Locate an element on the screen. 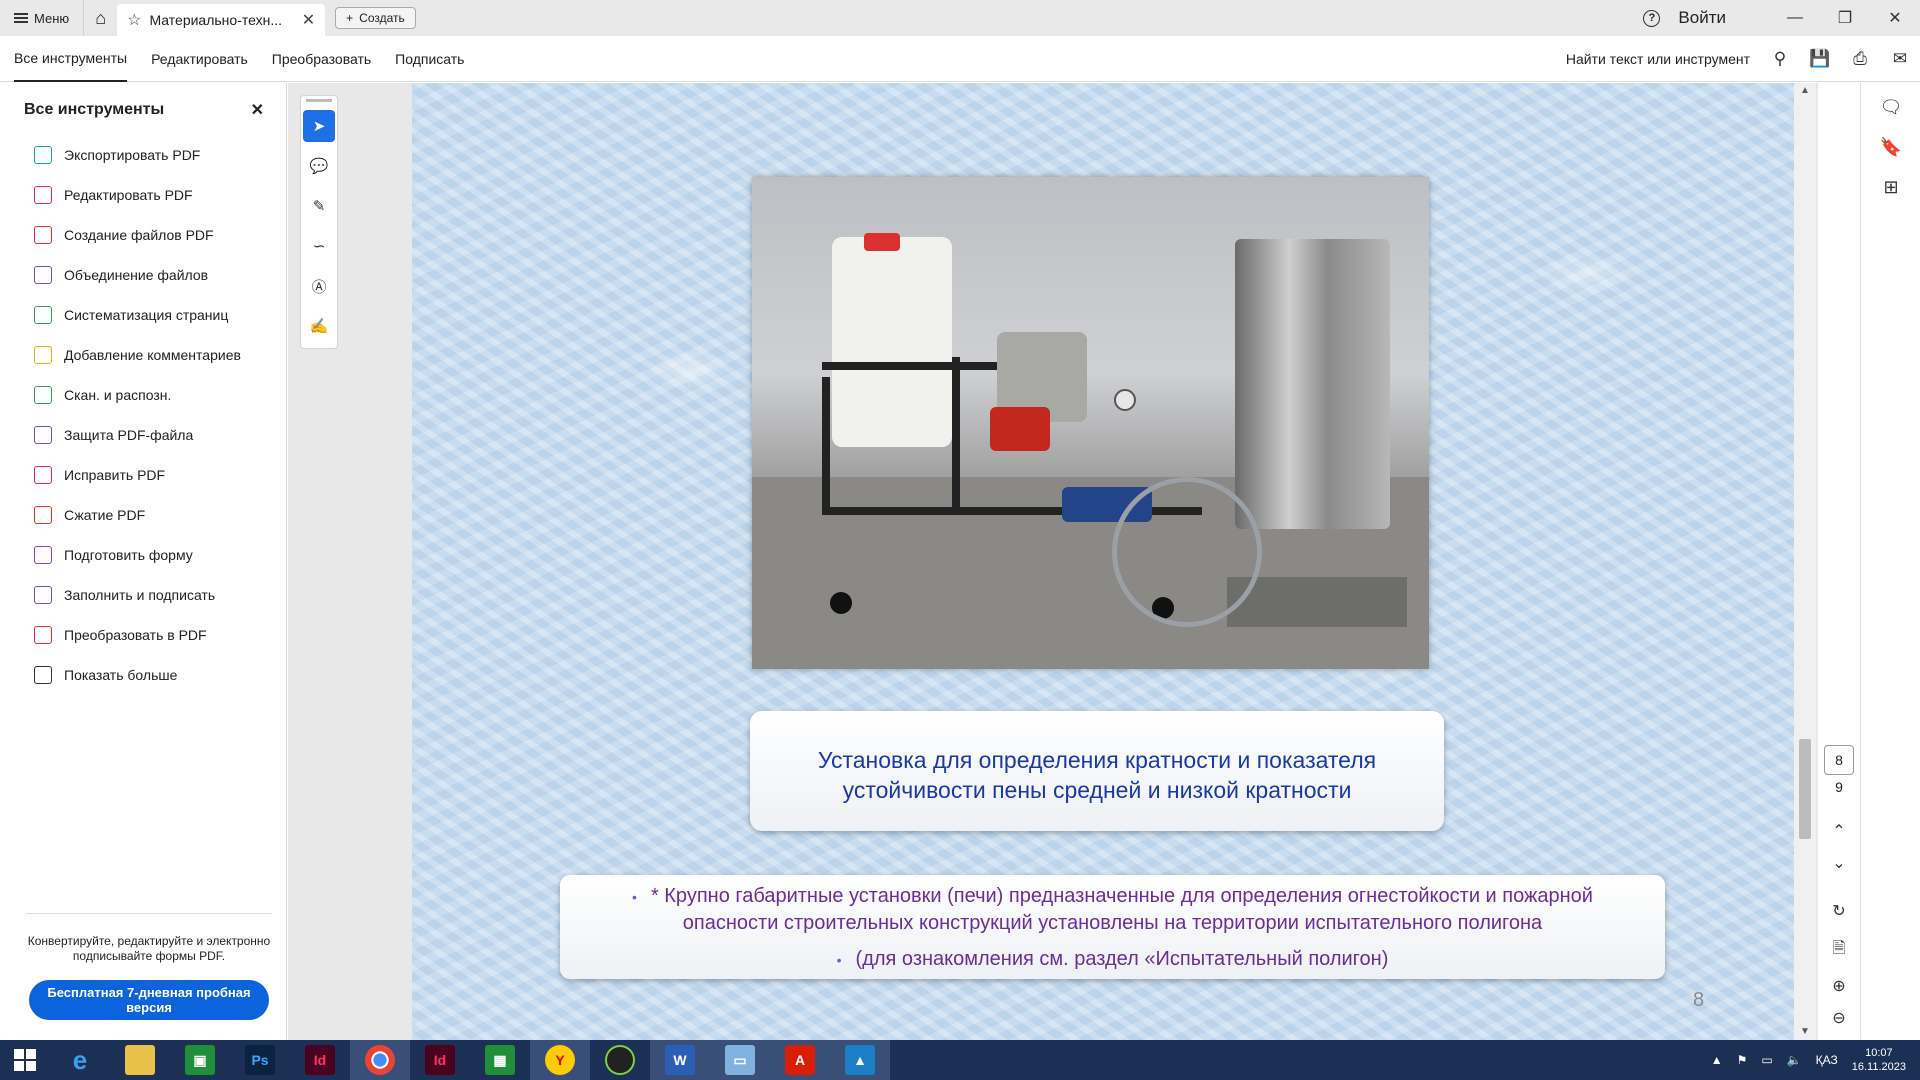 This screenshot has width=1920, height=1080. compress-pdf-icon is located at coordinates (43, 515).